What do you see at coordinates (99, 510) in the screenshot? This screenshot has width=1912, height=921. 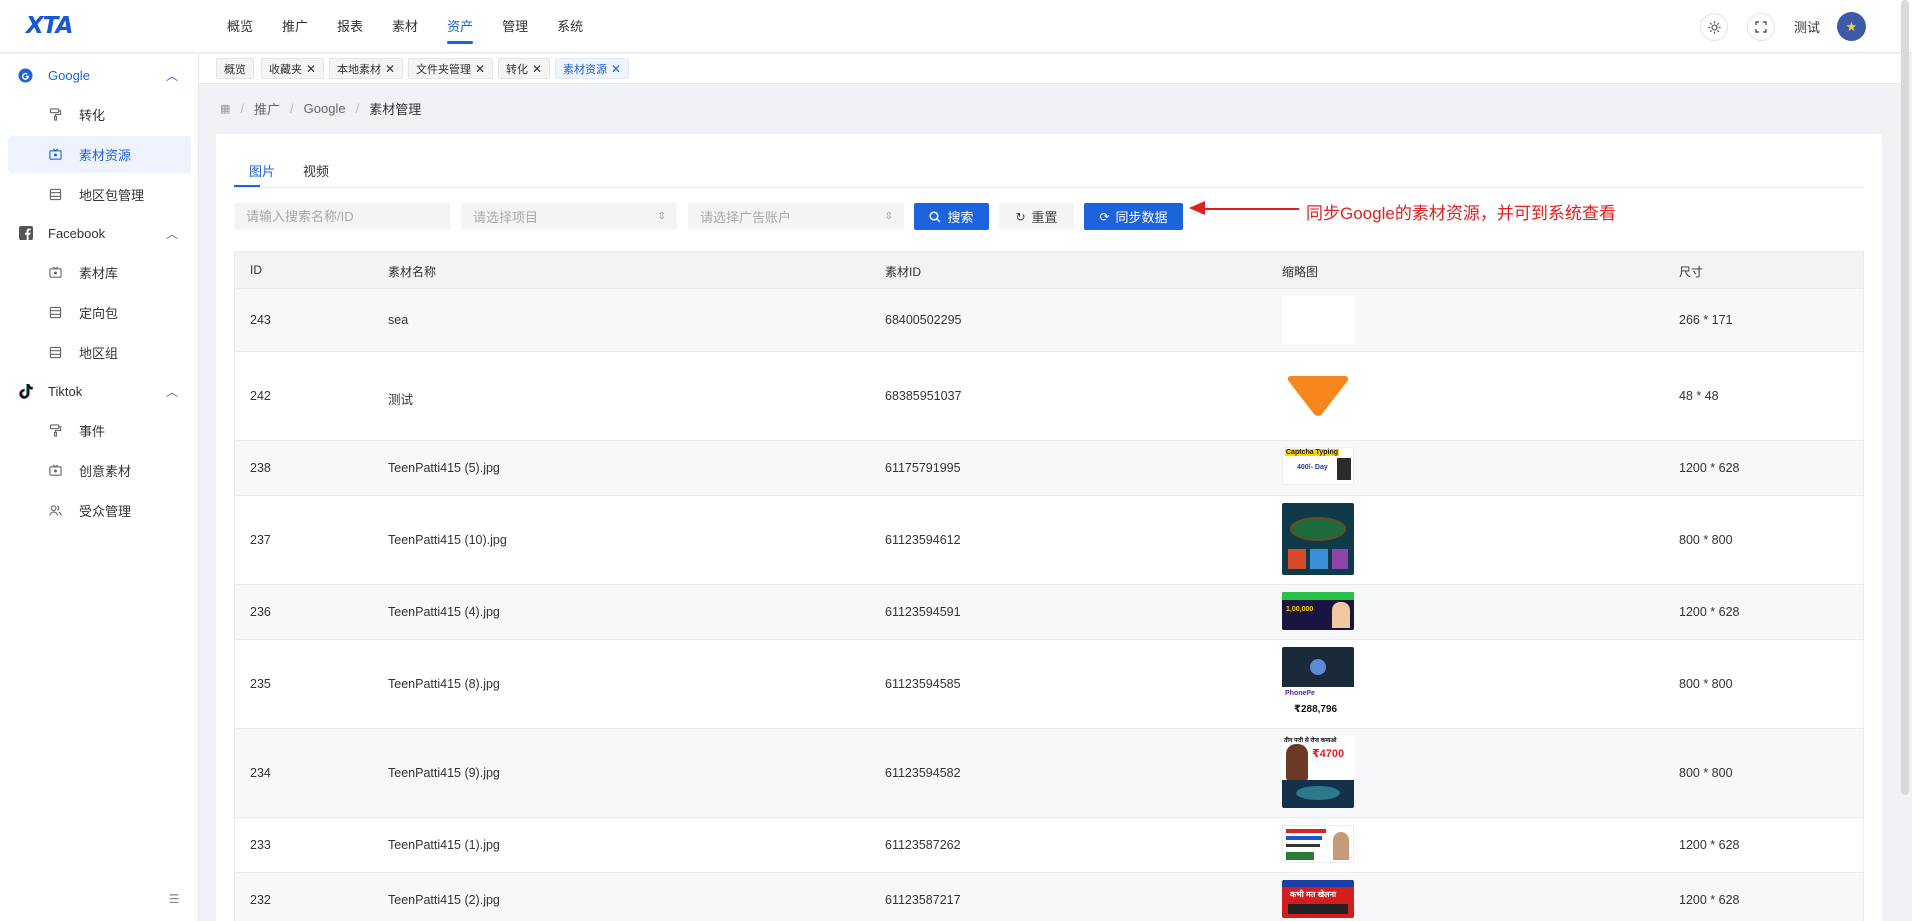 I see `sidebar-item-audience-management: 受众管理` at bounding box center [99, 510].